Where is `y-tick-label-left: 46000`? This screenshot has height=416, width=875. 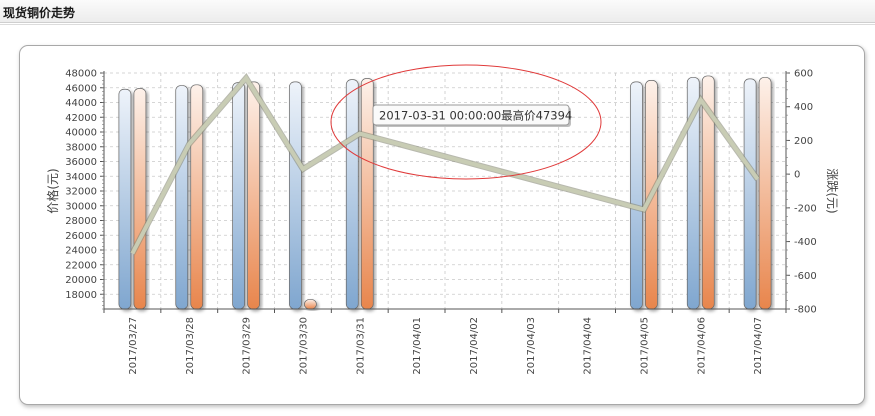 y-tick-label-left: 46000 is located at coordinates (81, 88).